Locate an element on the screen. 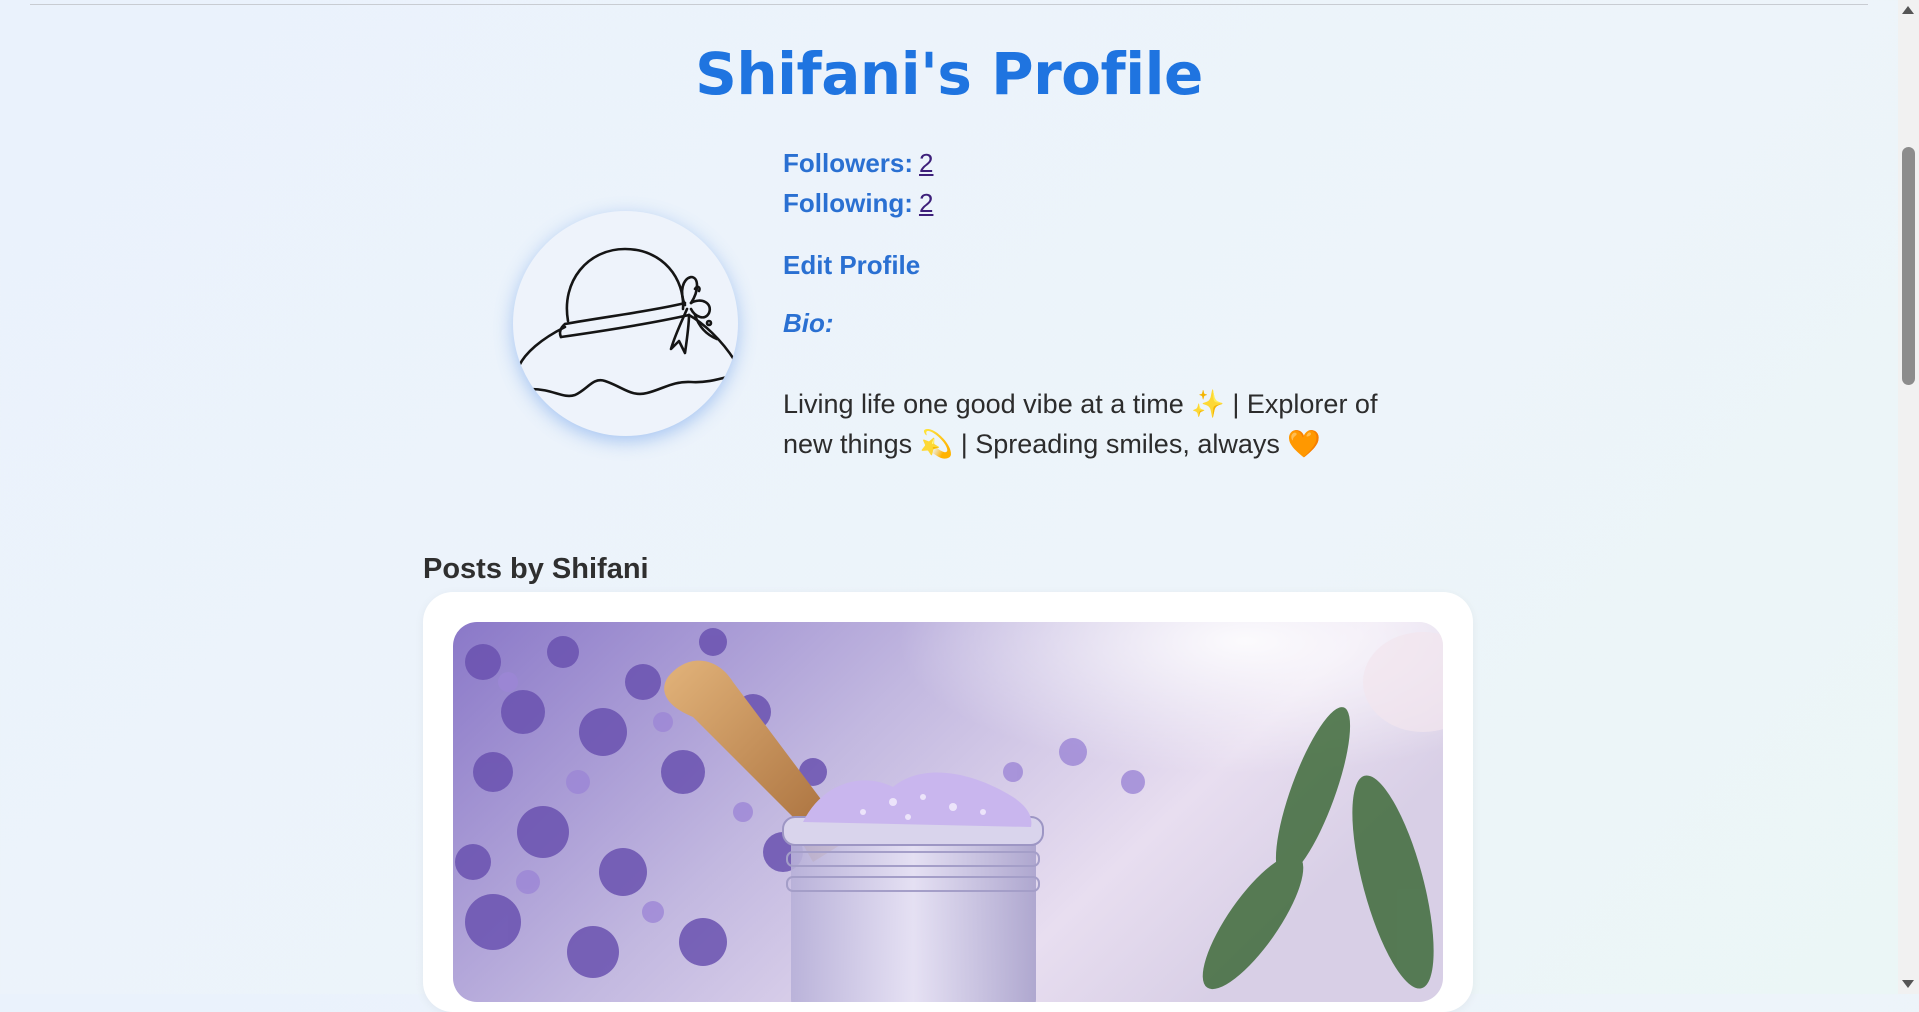  page-title: Shifani's Profile is located at coordinates (949, 74).